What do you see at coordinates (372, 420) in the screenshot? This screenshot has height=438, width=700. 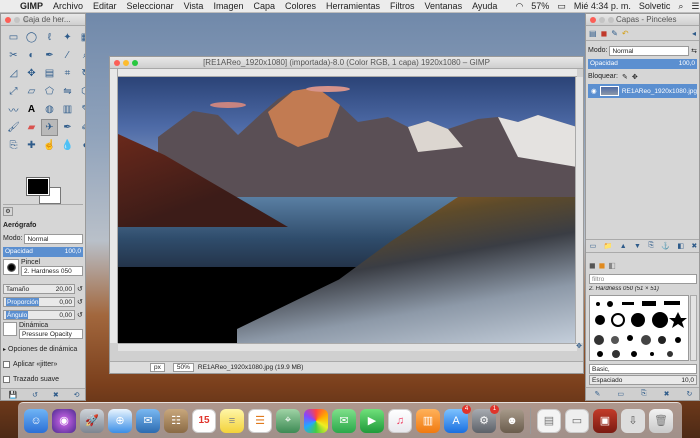 I see `facetime-icon: ▶` at bounding box center [372, 420].